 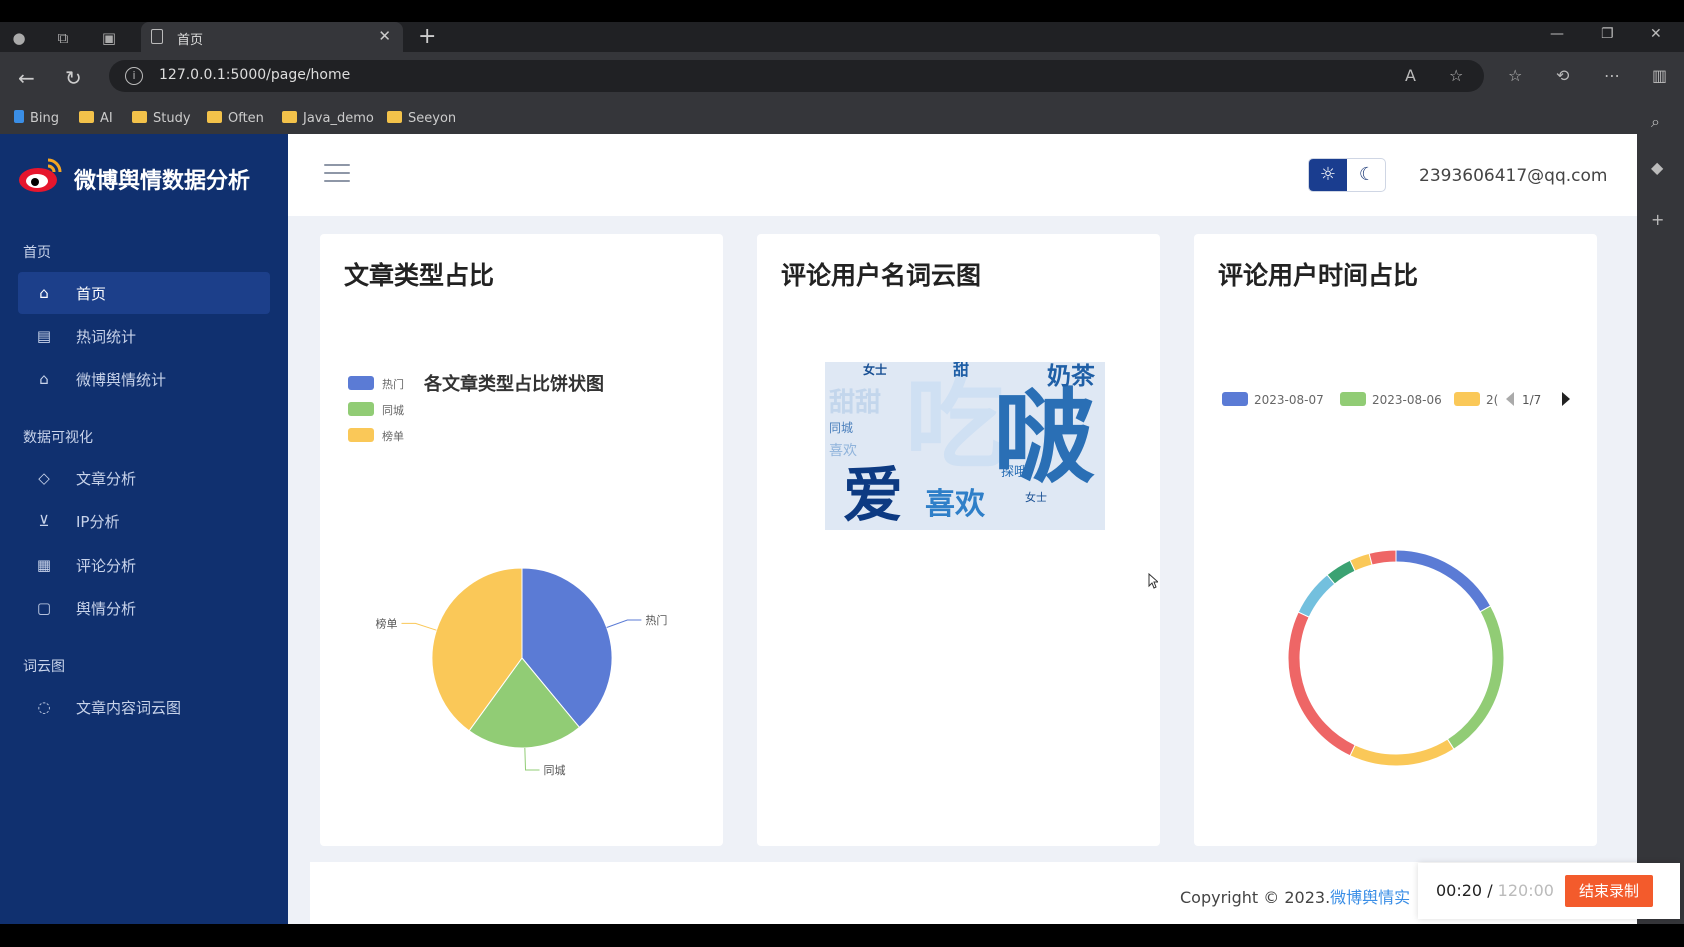 I want to click on more-icon: ⋯, so click(x=1612, y=75).